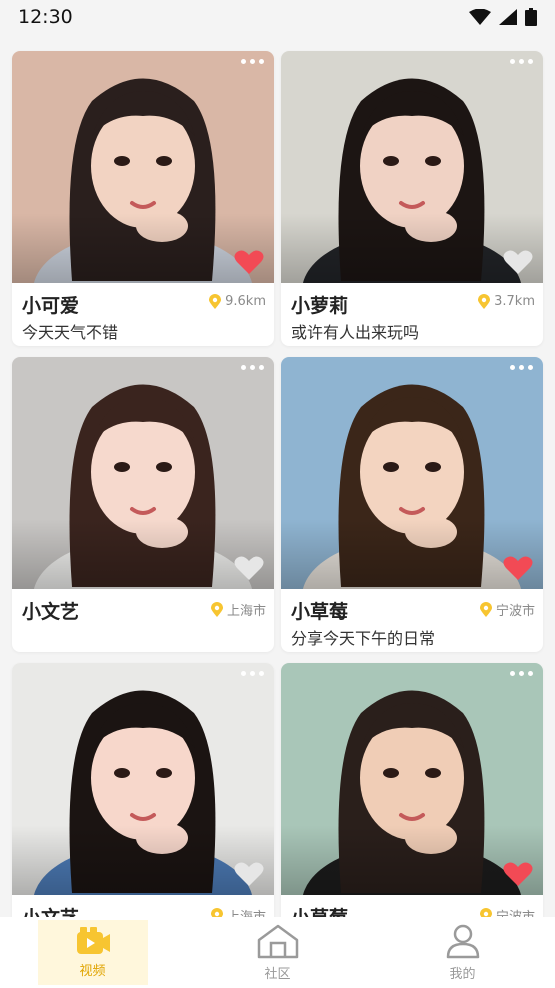 Image resolution: width=555 pixels, height=988 pixels. What do you see at coordinates (363, 638) in the screenshot?
I see `status-message: 分享今天下午的日常` at bounding box center [363, 638].